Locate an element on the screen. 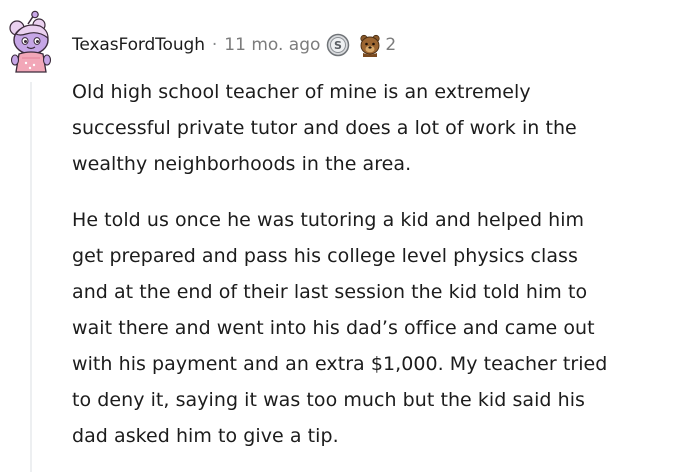 The height and width of the screenshot is (474, 700). svg-text: S is located at coordinates (338, 45).